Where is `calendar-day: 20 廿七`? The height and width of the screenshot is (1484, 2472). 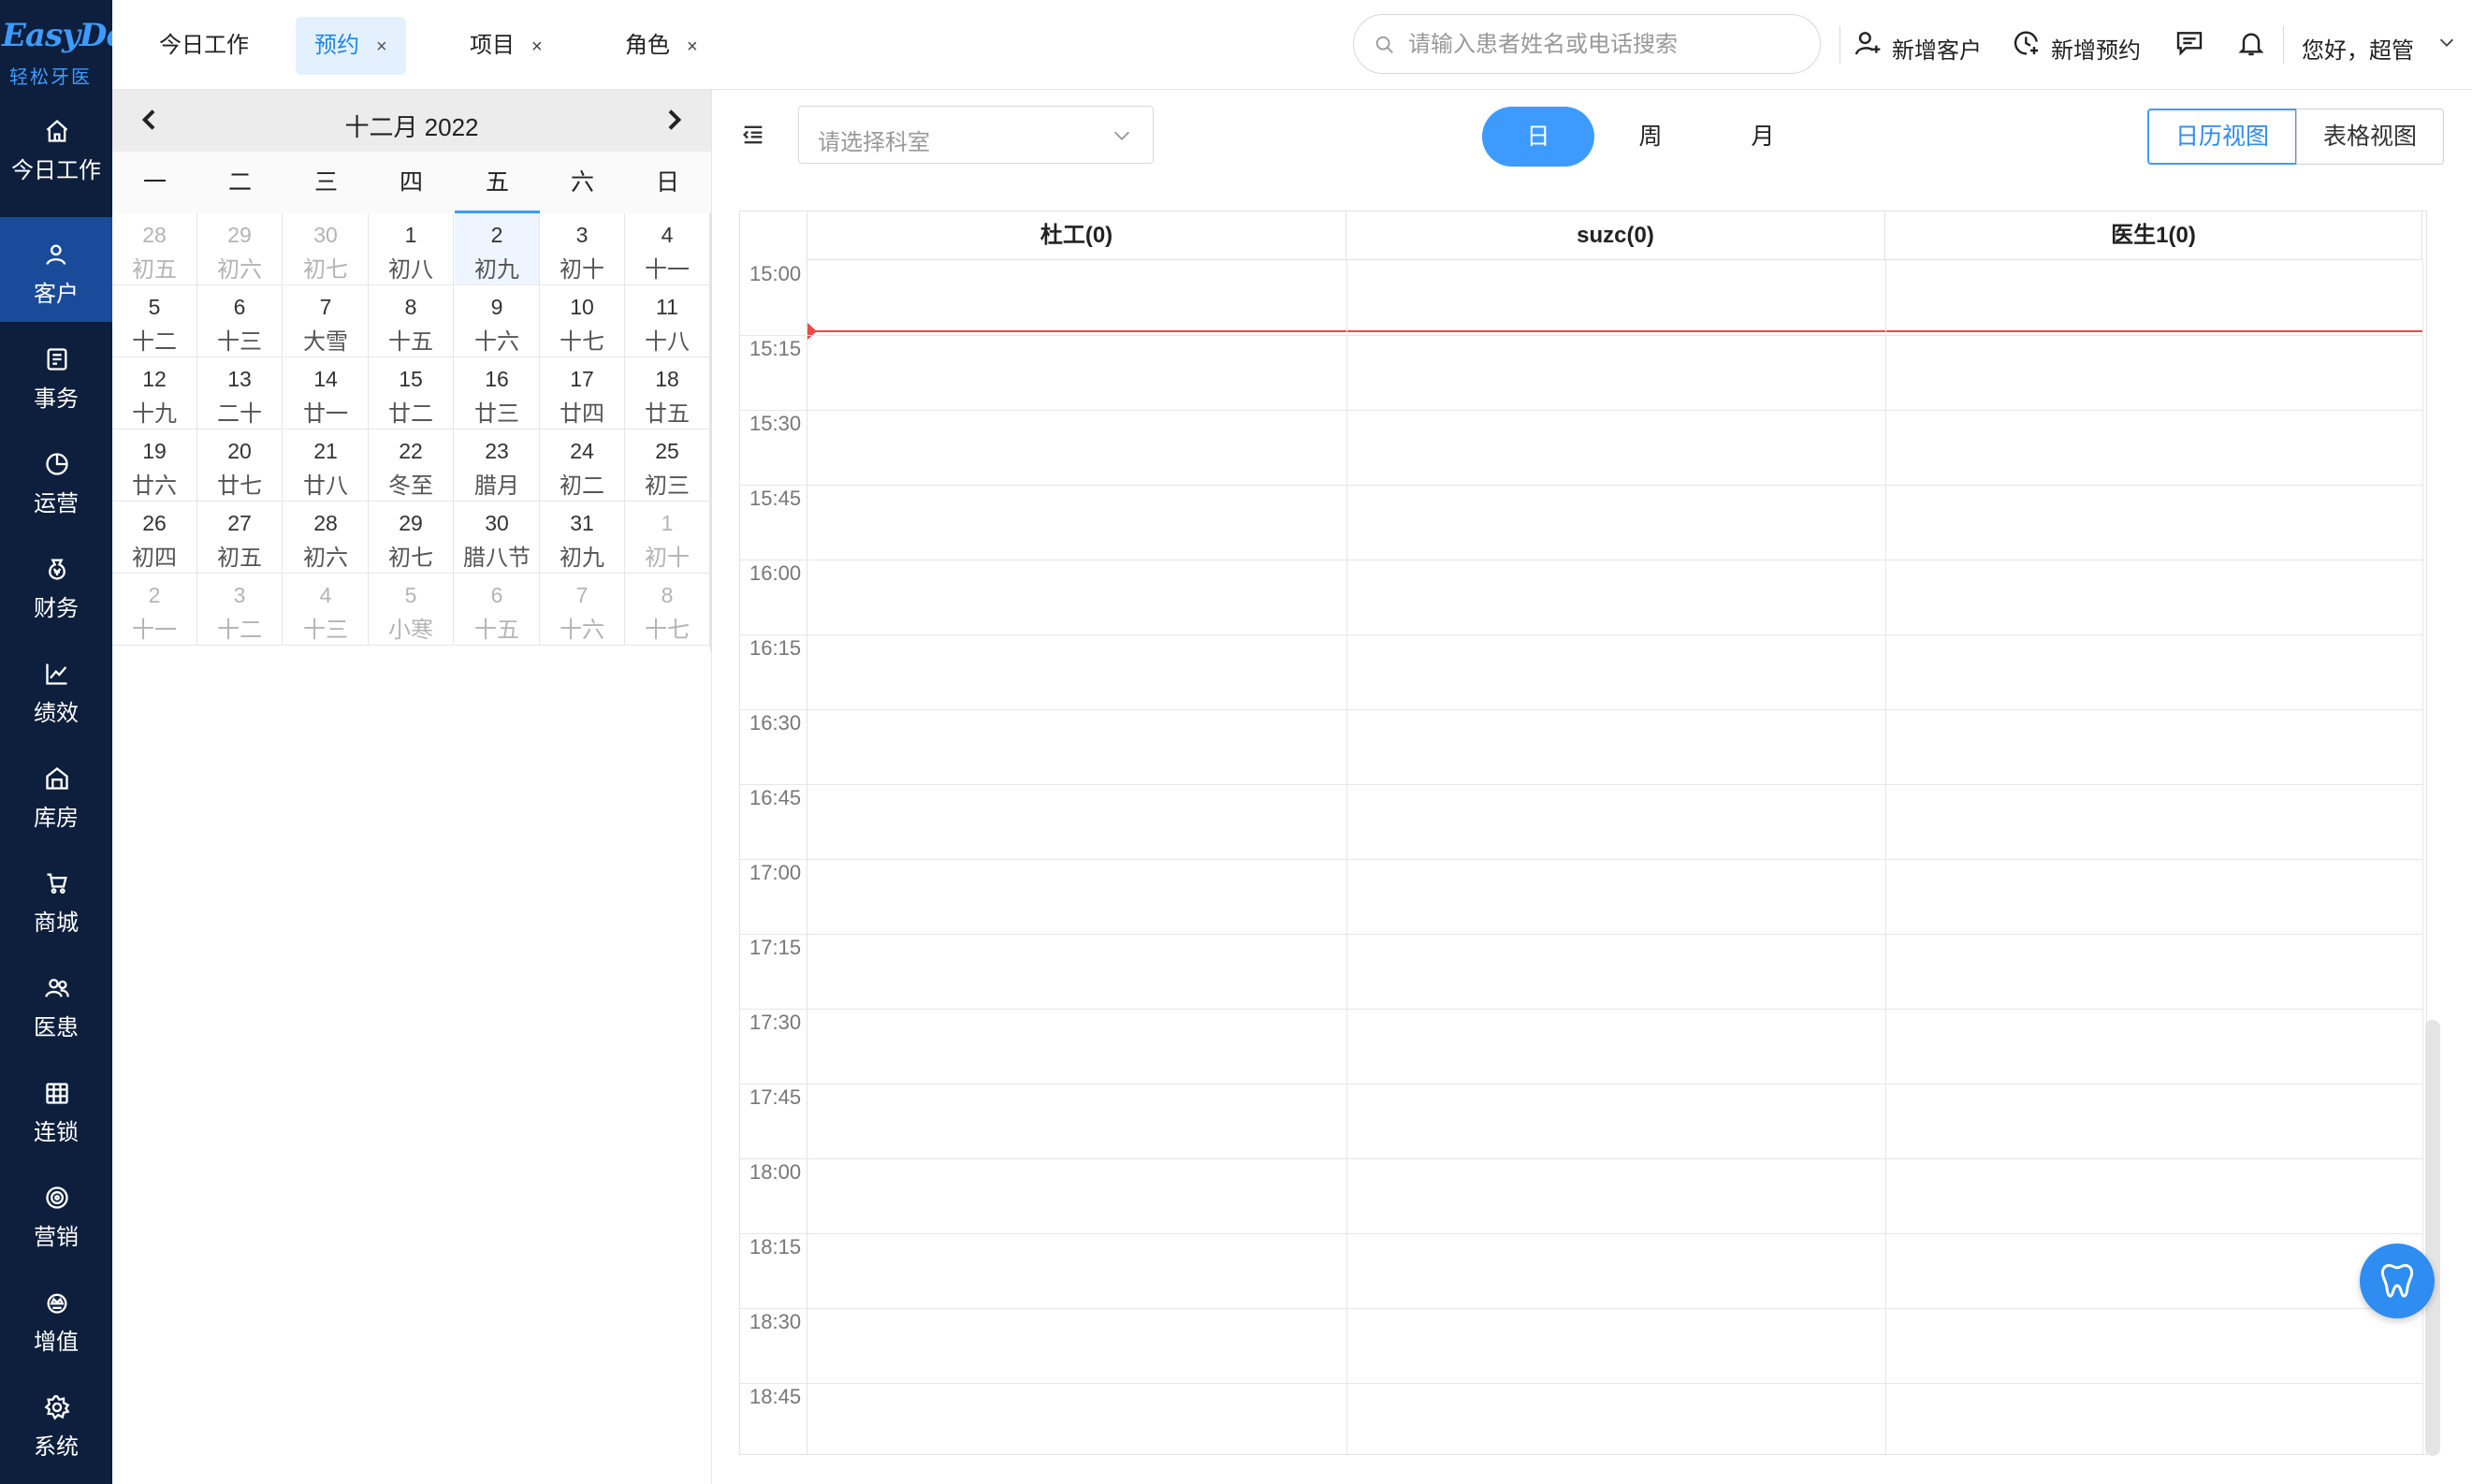 calendar-day: 20 廿七 is located at coordinates (240, 465).